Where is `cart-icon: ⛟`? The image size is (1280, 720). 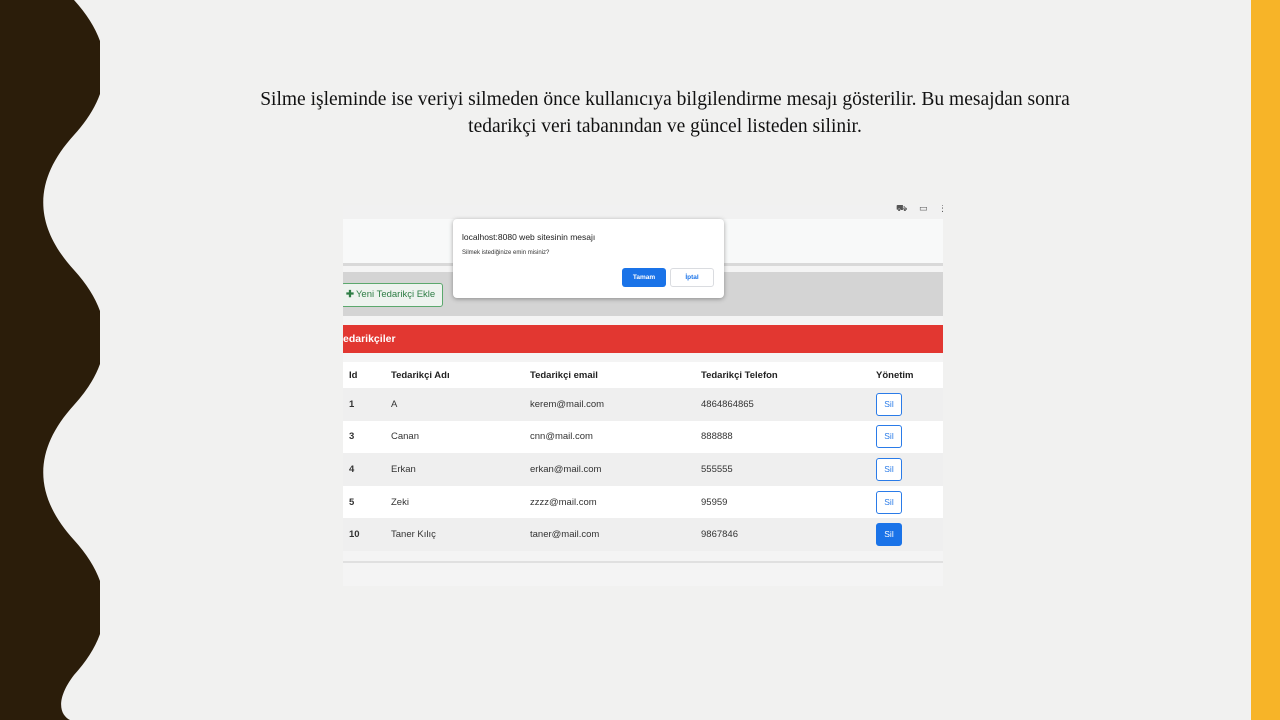
cart-icon: ⛟ is located at coordinates (901, 210).